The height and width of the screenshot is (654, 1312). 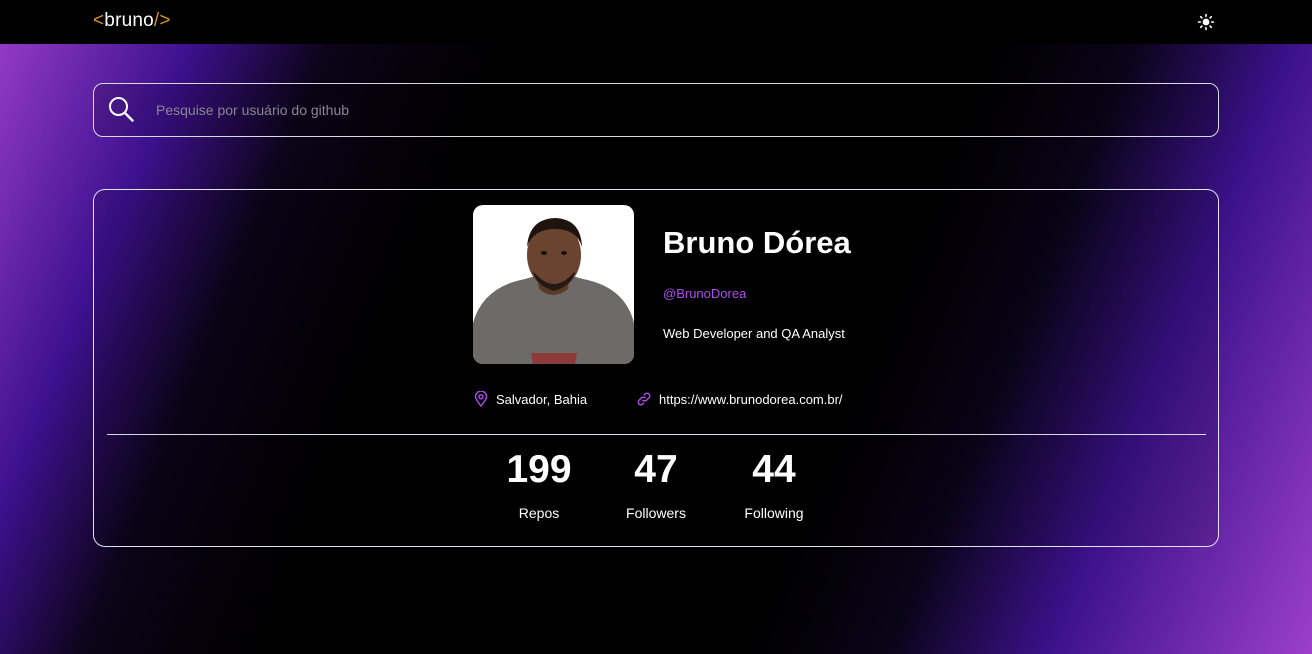 What do you see at coordinates (757, 242) in the screenshot?
I see `profile-name: Bruno Dórea` at bounding box center [757, 242].